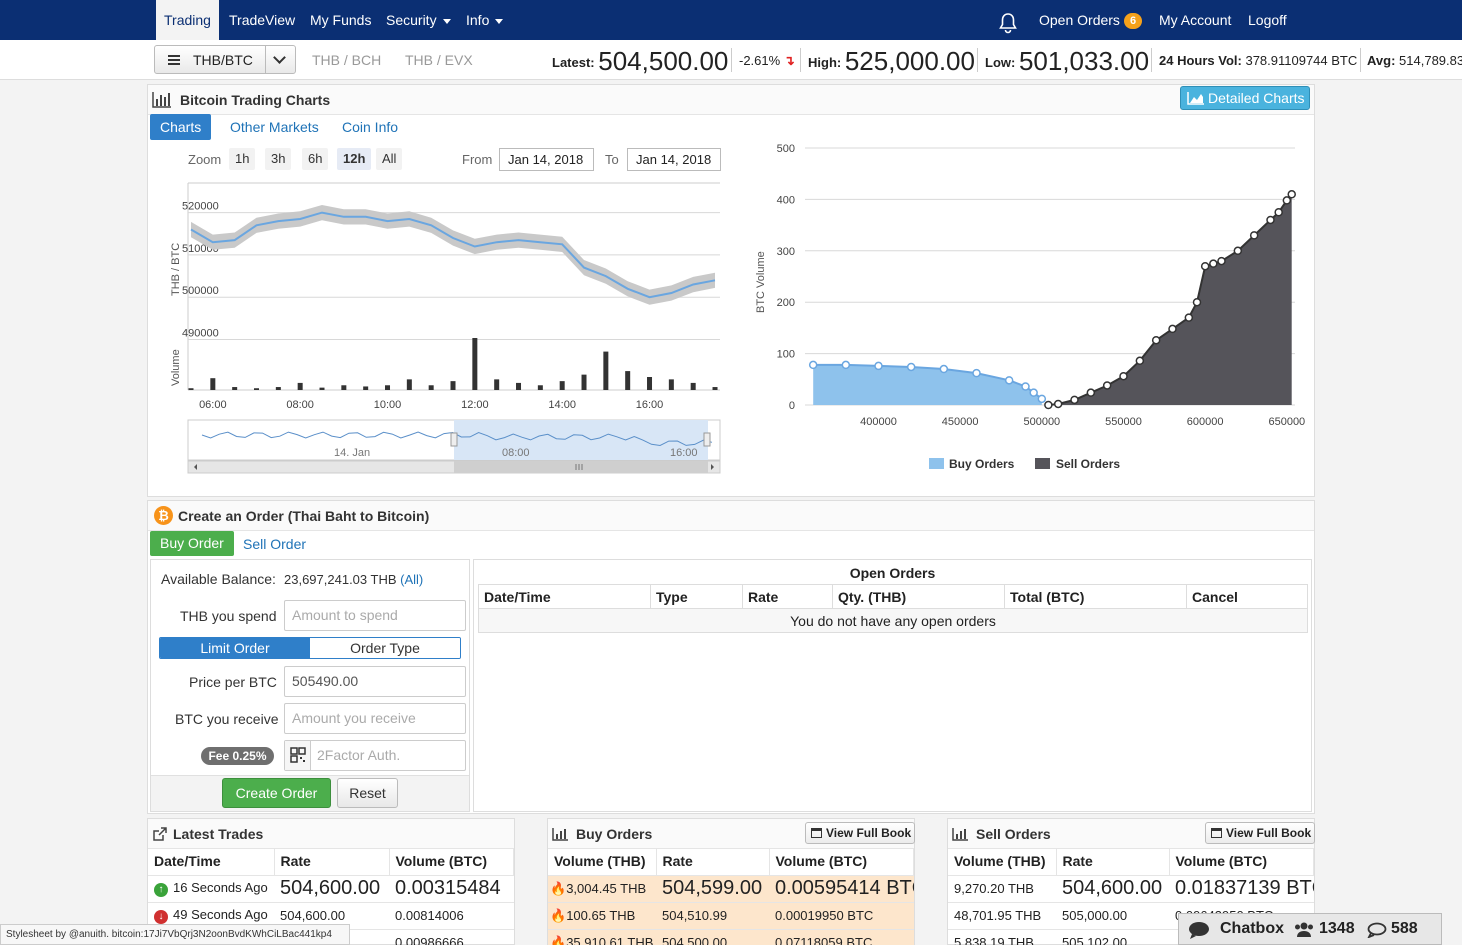  I want to click on balance-value: 23,697,241.03 THB (All), so click(353, 579).